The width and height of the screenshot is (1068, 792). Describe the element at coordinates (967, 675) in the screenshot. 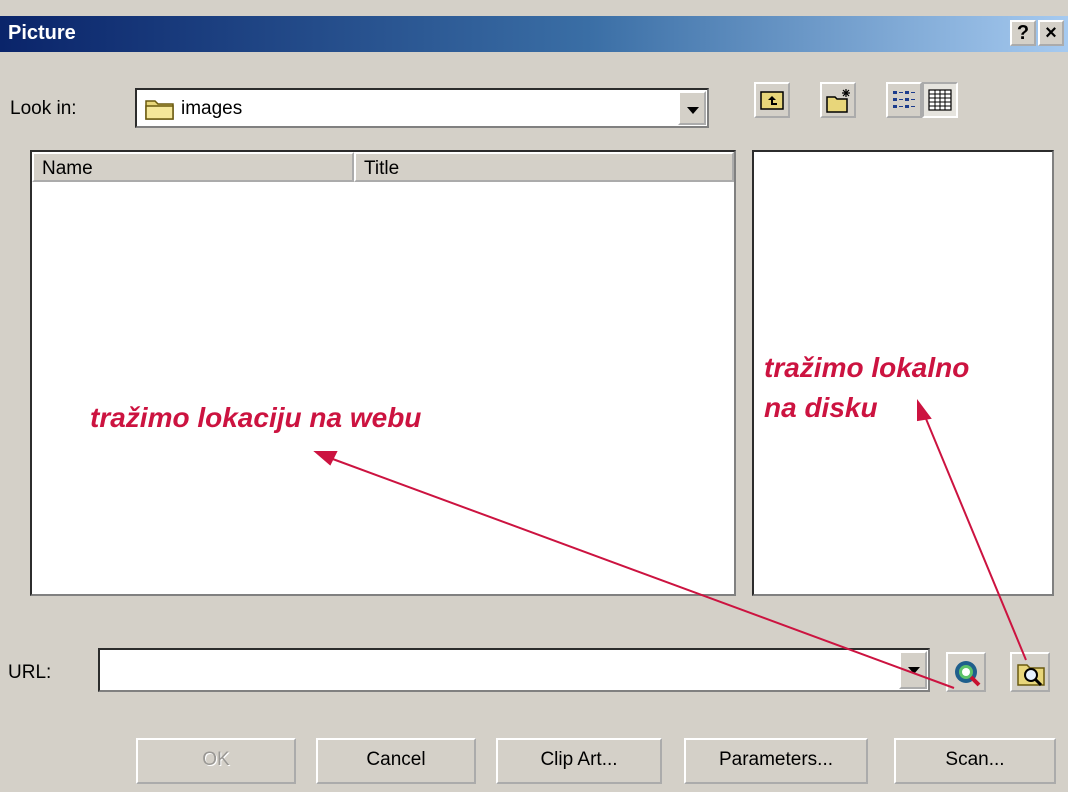

I see `web-search-icon` at that location.